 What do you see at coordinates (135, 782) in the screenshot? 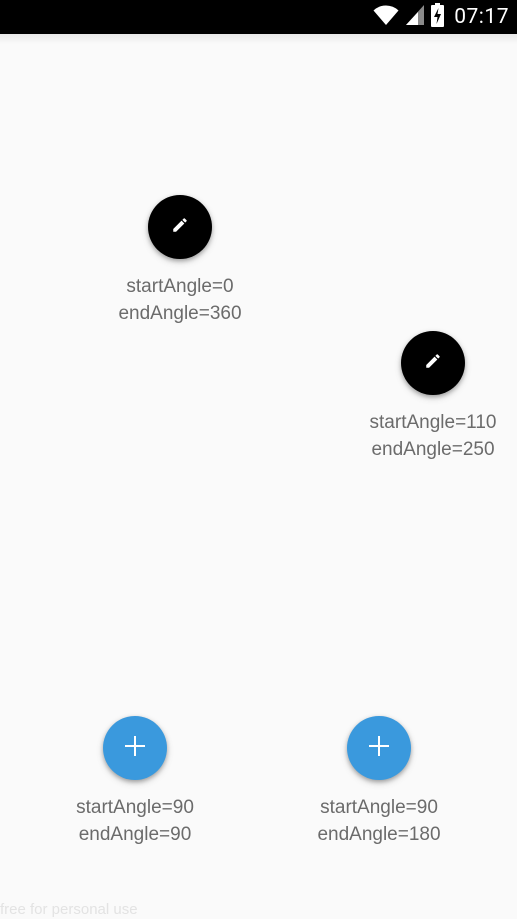
I see `fab-group-3: startAngle=90 endAngle=90` at bounding box center [135, 782].